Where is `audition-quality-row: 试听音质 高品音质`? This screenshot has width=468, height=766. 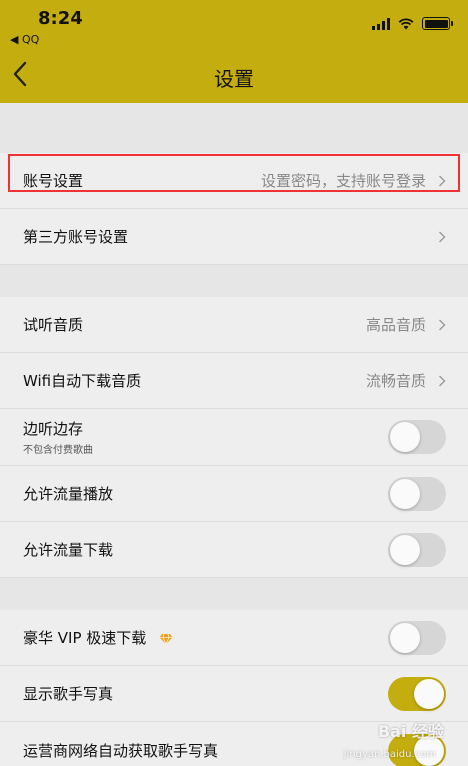 audition-quality-row: 试听音质 高品音质 is located at coordinates (234, 325).